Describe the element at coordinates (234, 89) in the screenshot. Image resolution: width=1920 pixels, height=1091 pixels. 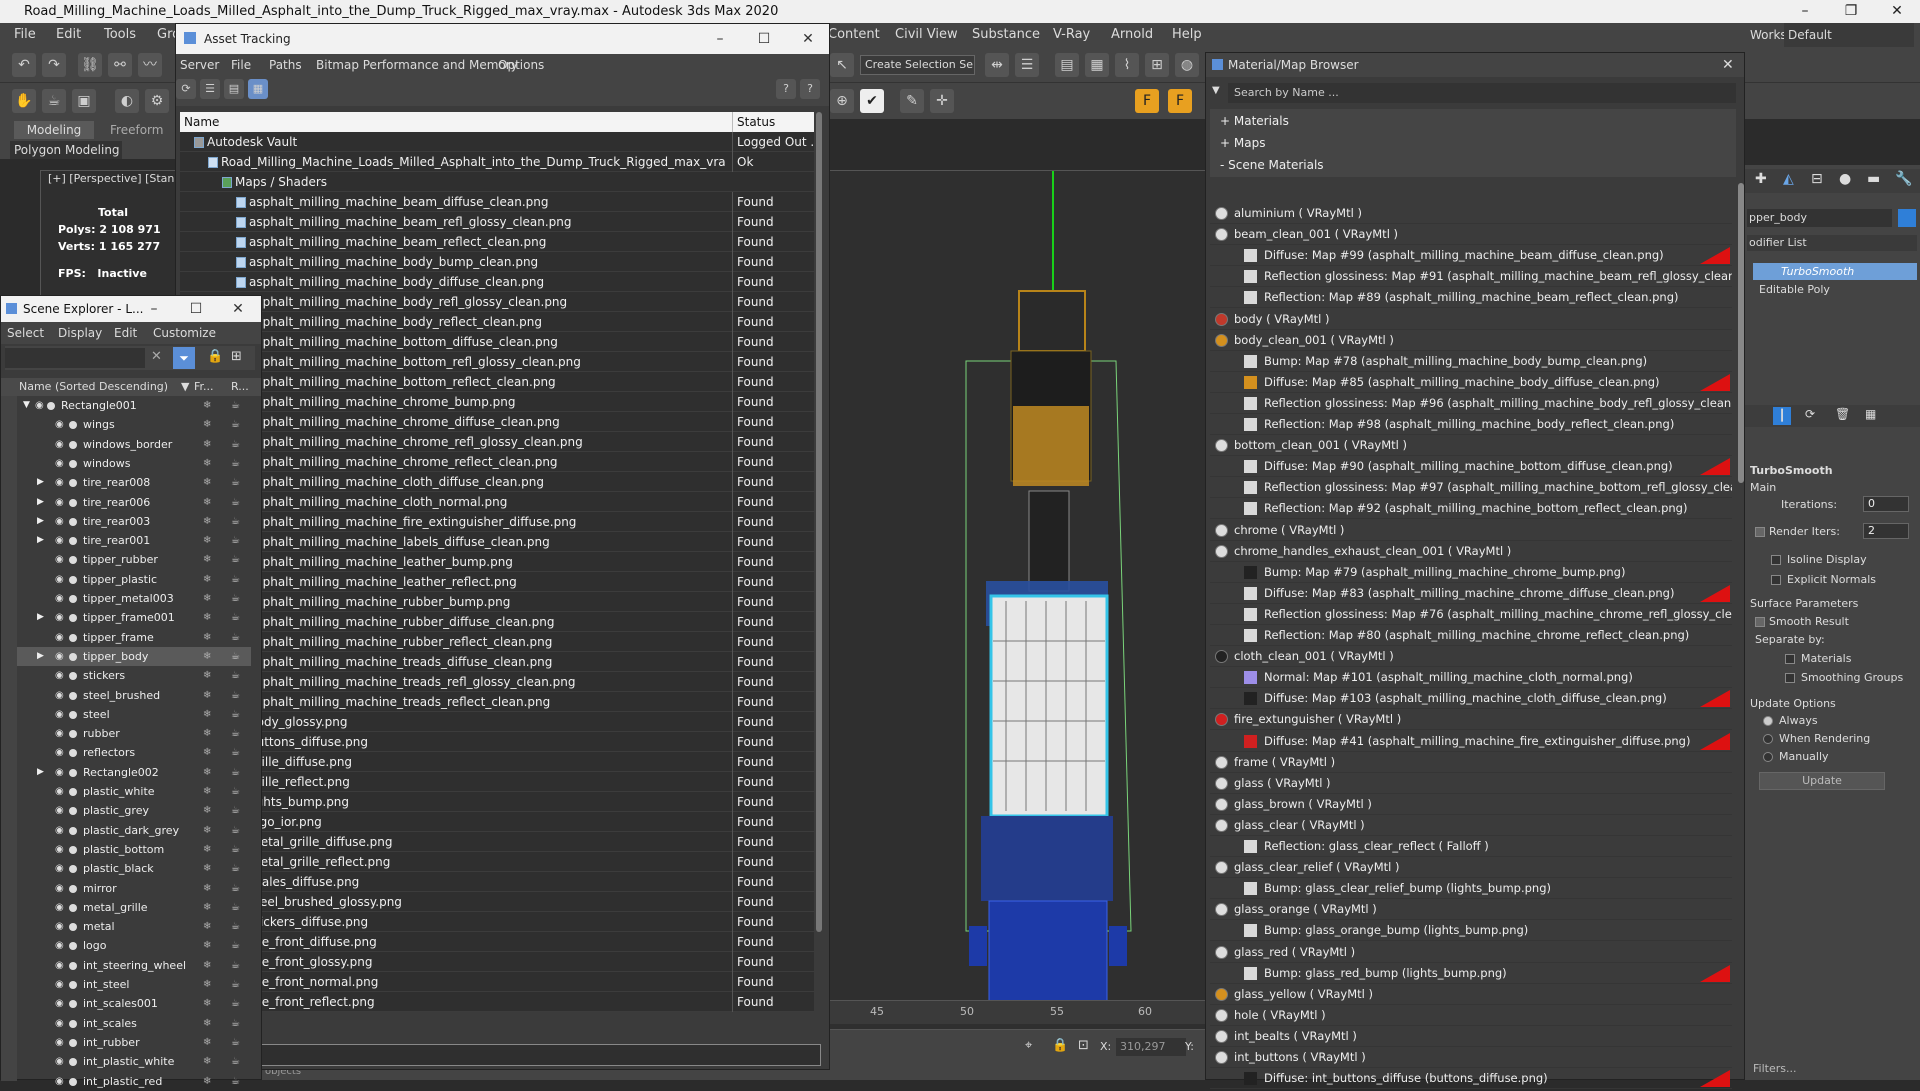
I see `detail-view-icon: ▤` at that location.